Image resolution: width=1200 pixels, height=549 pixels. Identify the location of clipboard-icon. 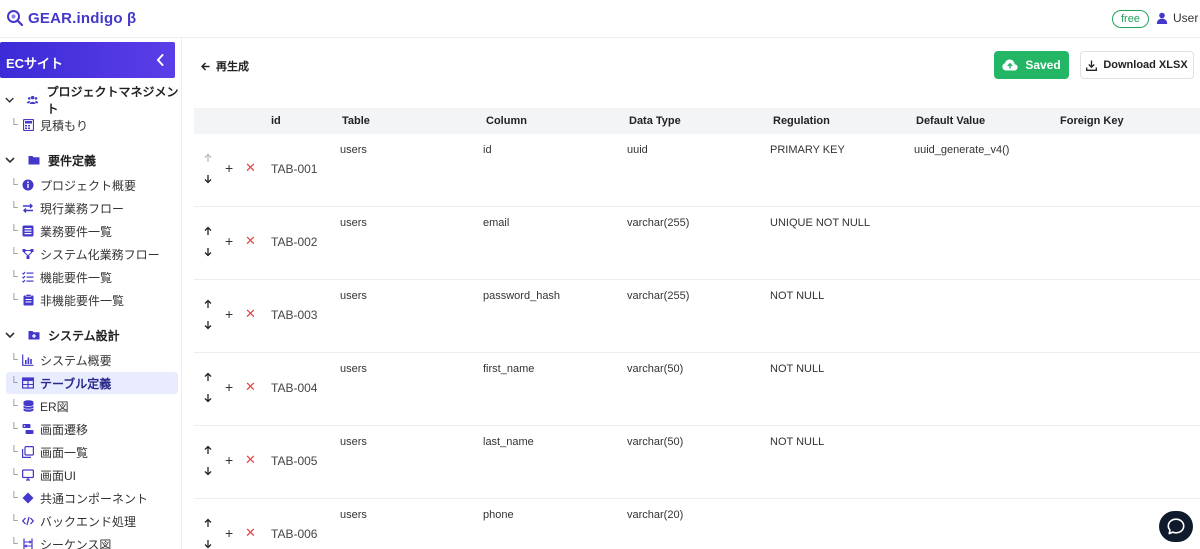
(28, 300).